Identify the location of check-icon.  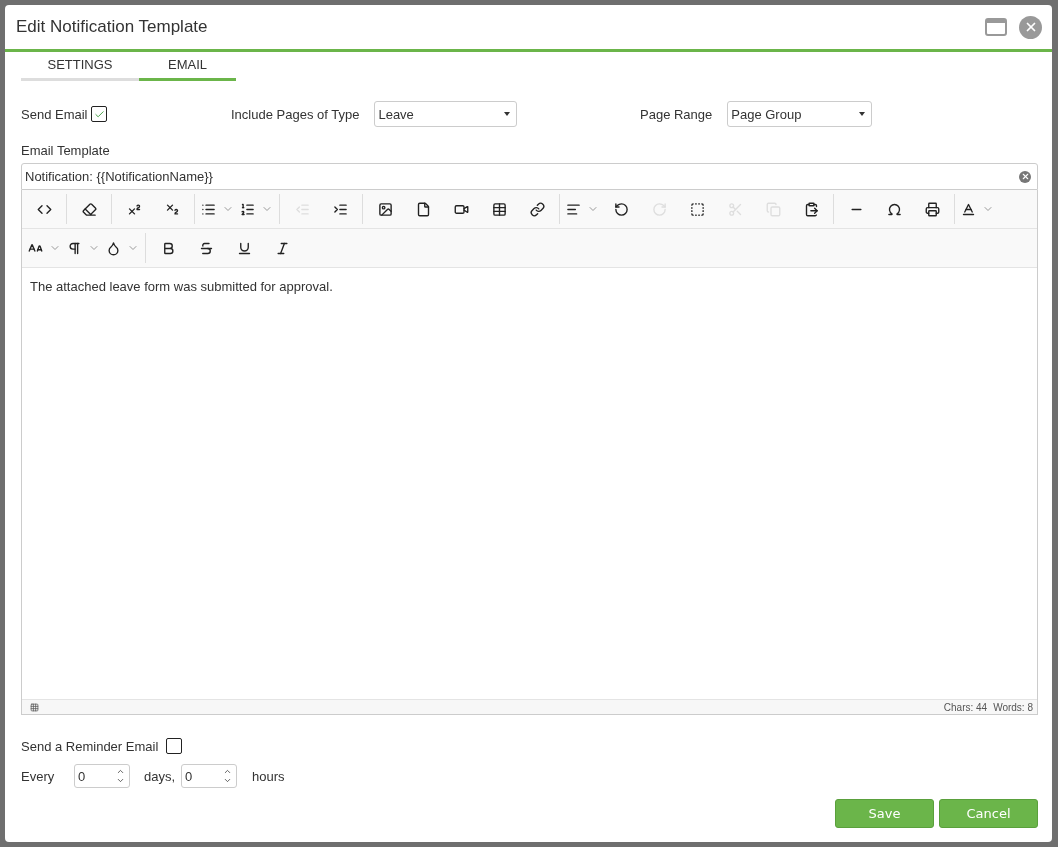
(99, 114).